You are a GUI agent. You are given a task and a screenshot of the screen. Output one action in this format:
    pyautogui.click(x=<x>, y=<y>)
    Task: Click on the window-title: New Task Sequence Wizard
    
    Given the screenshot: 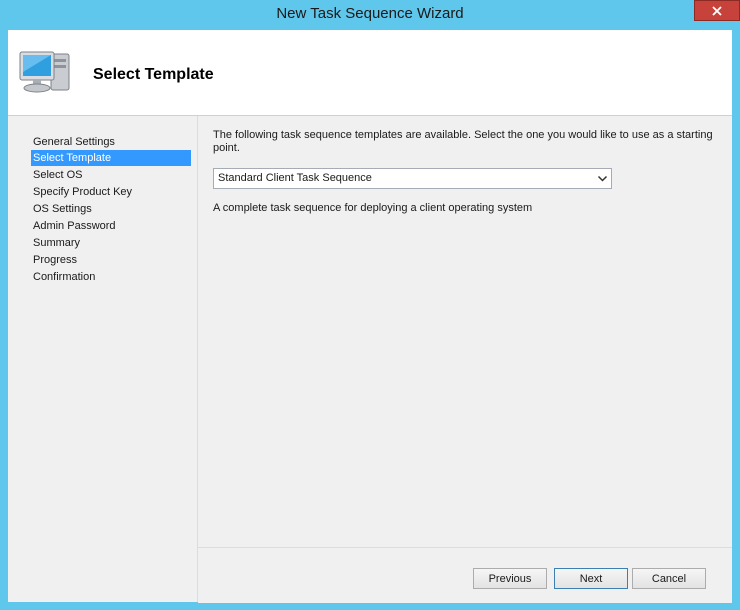 What is the action you would take?
    pyautogui.click(x=370, y=13)
    